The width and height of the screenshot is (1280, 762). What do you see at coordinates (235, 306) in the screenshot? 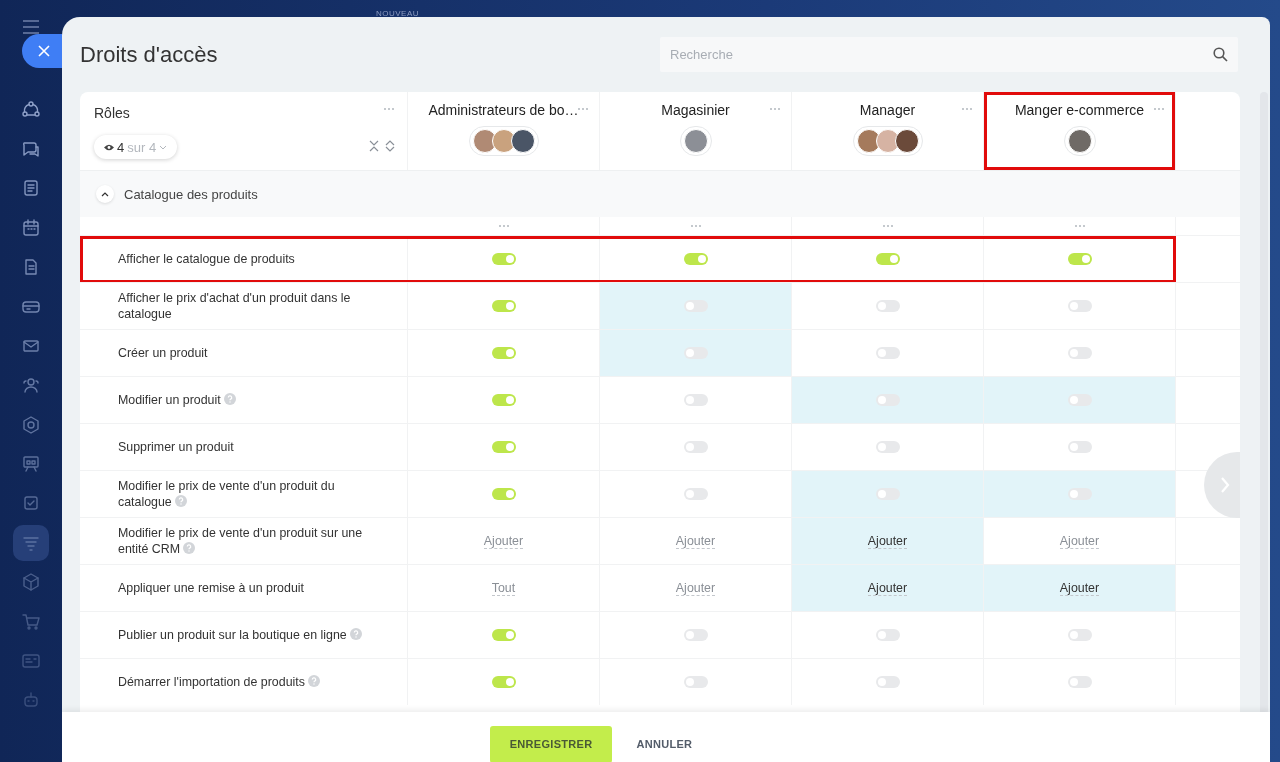
I see `permission-label: Afficher le prix d'achat d'un produit dans le catalogue` at bounding box center [235, 306].